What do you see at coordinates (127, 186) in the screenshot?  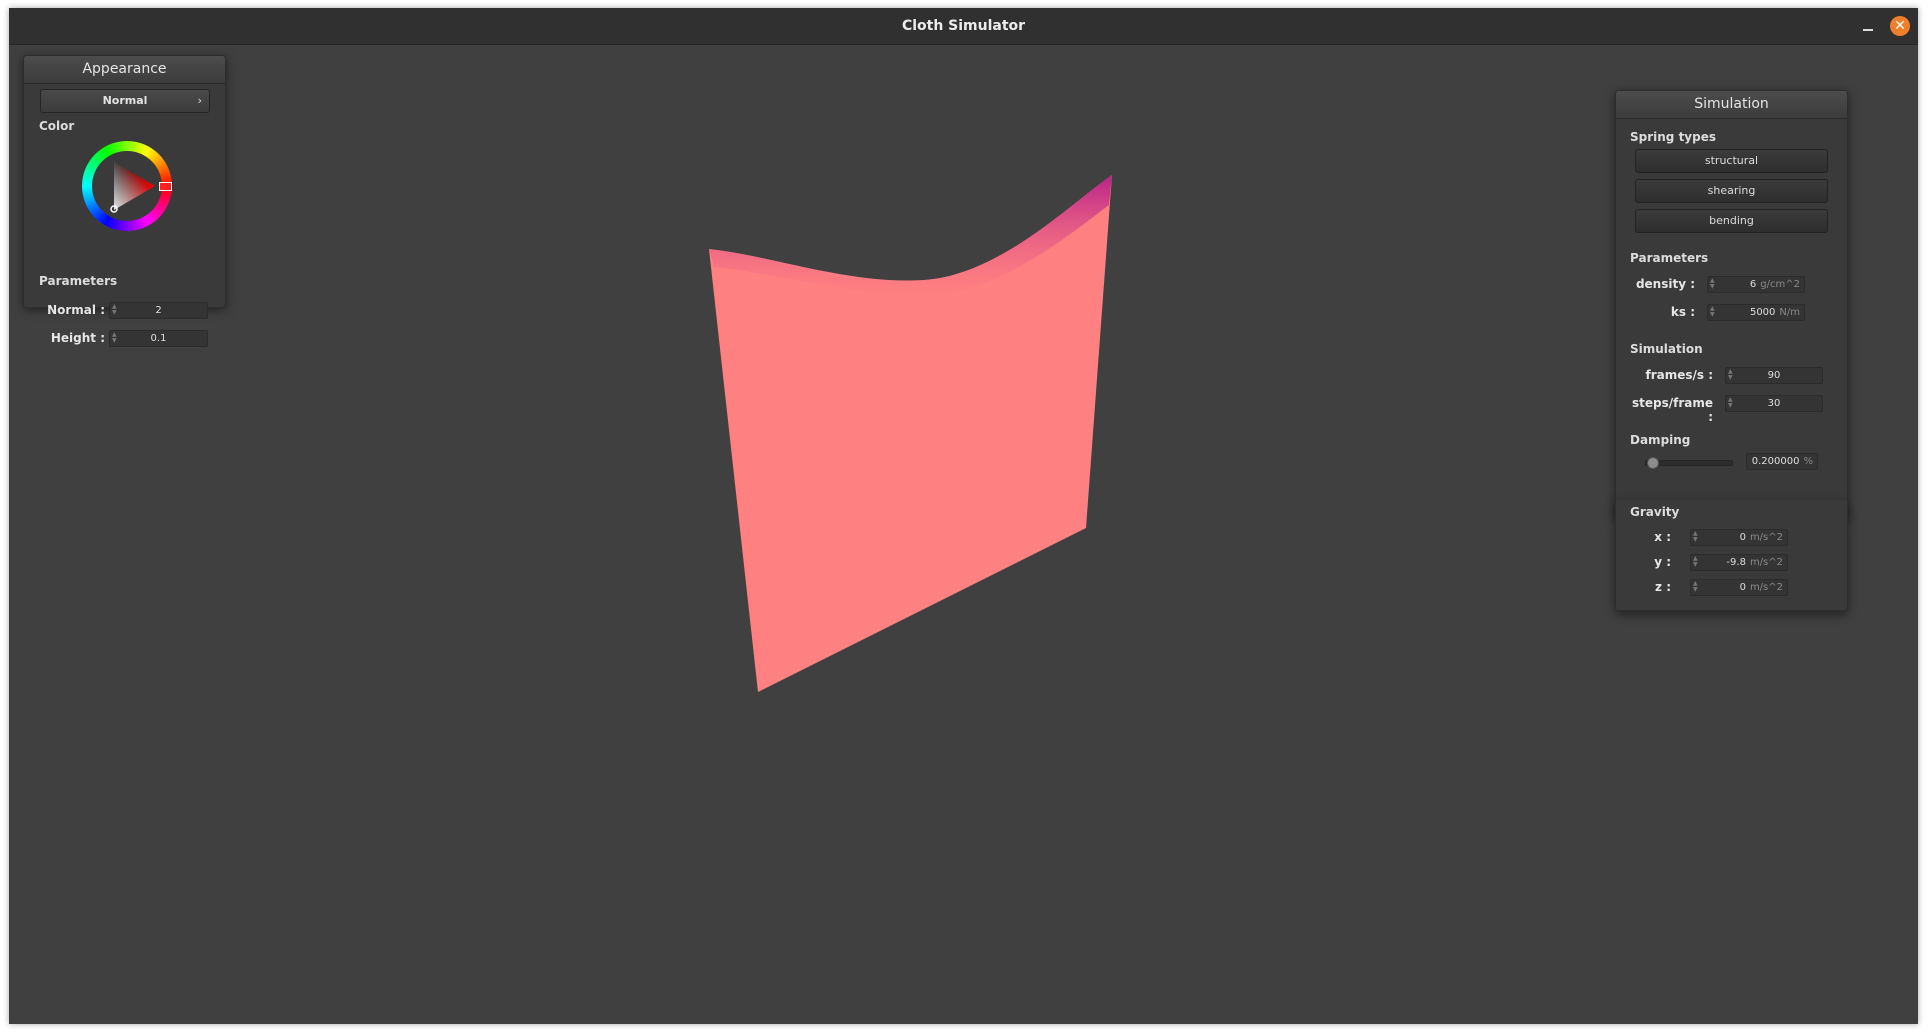 I see `color-wheel` at bounding box center [127, 186].